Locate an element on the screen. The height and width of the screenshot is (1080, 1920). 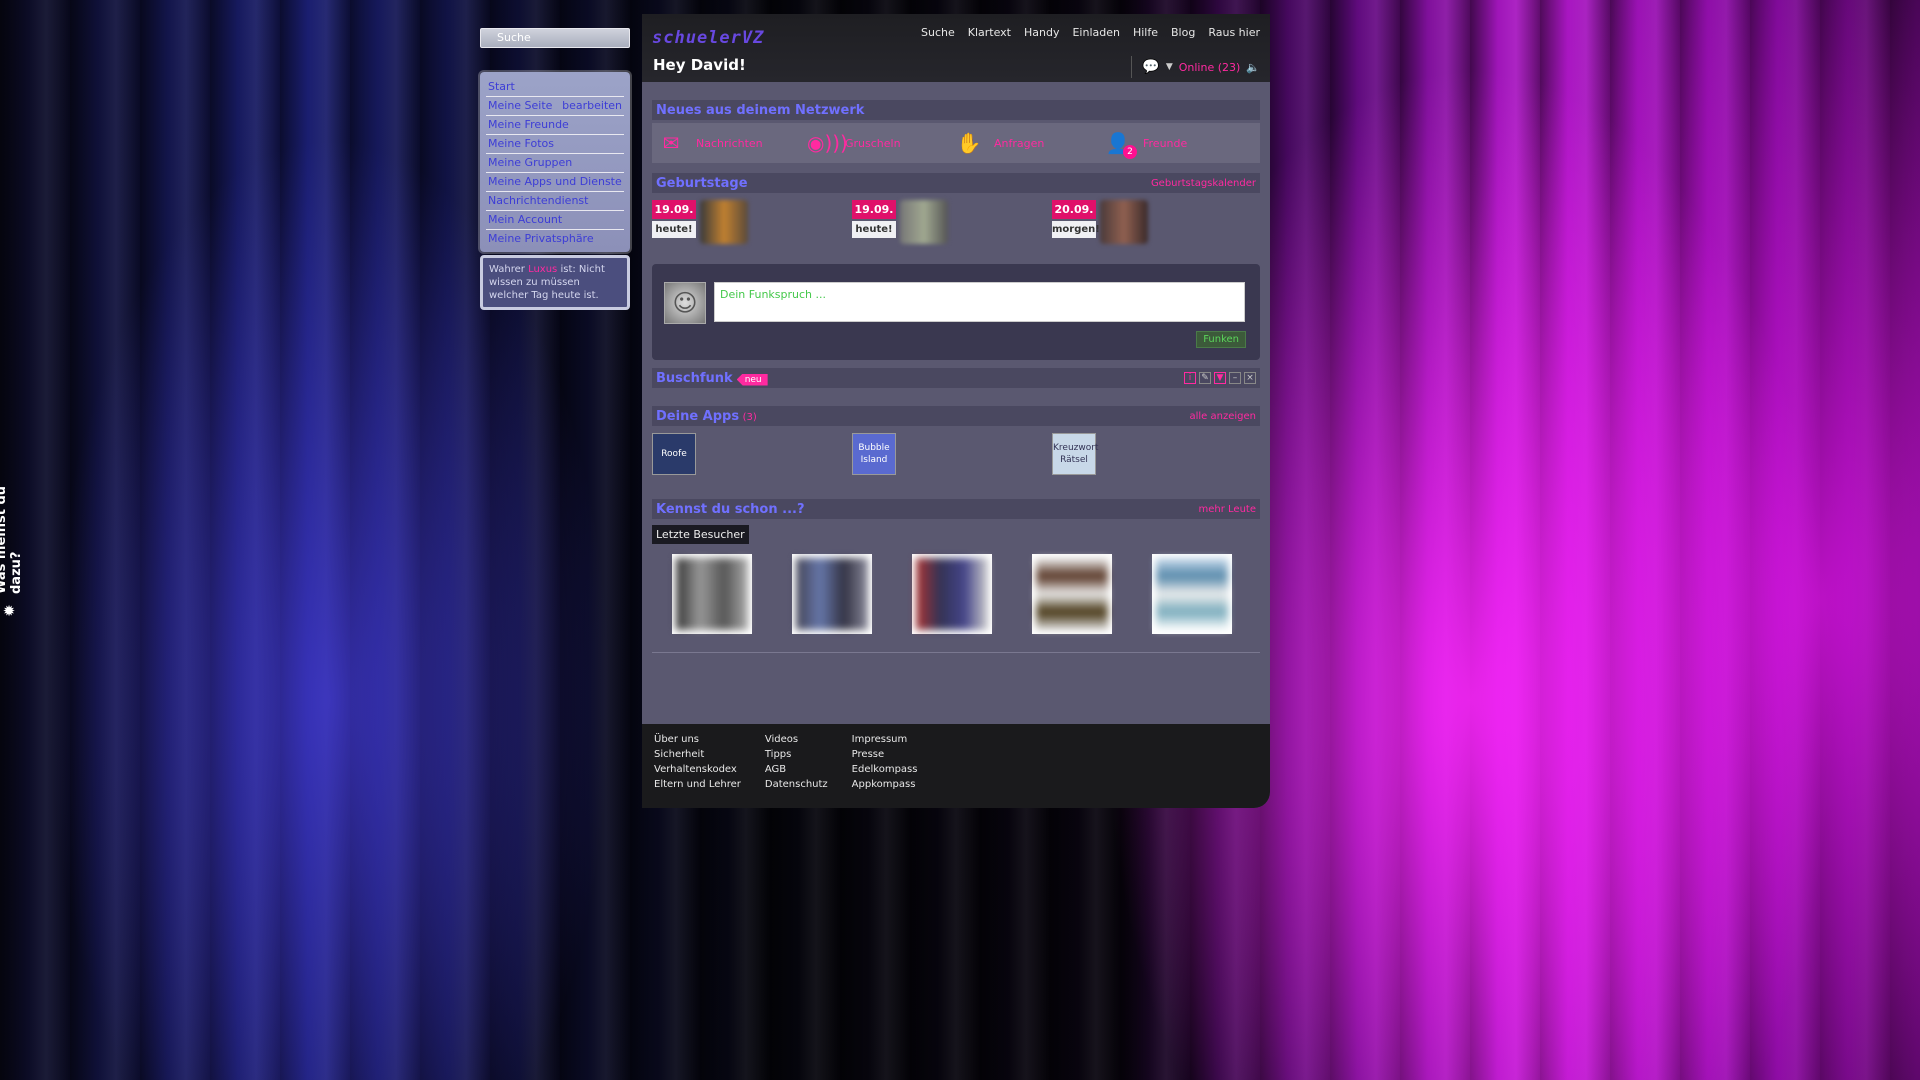
birthday-calendar-link: Geburtstagskalender is located at coordinates (1203, 183).